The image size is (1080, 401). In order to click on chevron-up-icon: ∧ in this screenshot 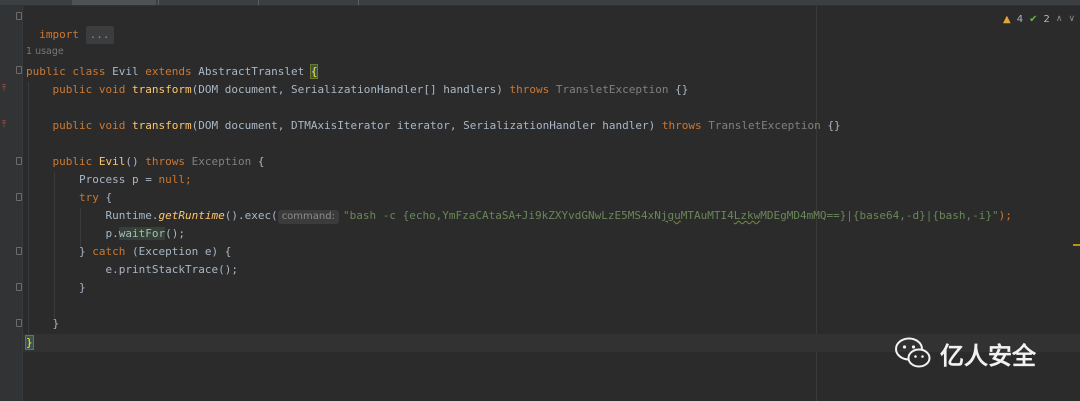, I will do `click(1059, 19)`.